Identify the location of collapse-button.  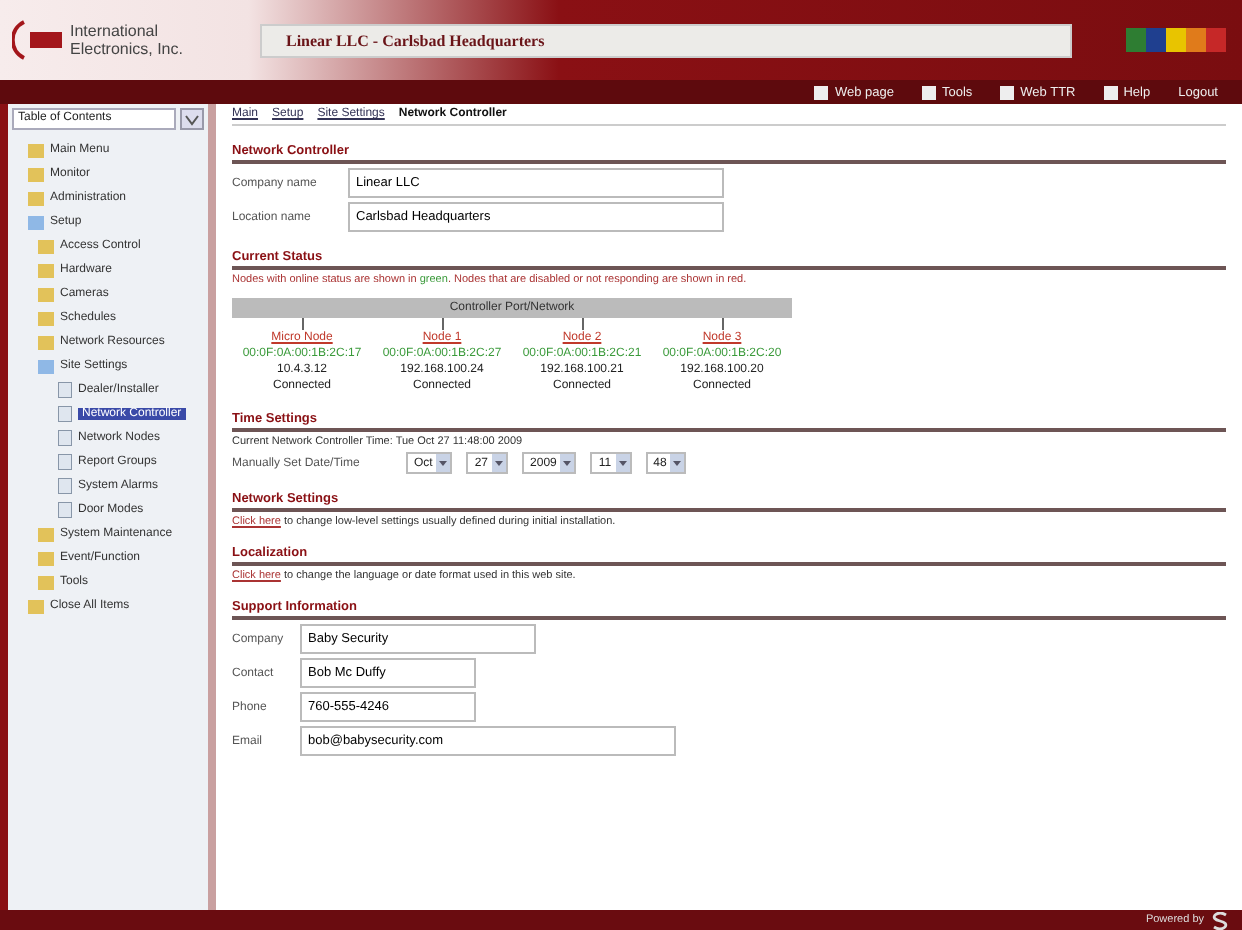
(192, 119).